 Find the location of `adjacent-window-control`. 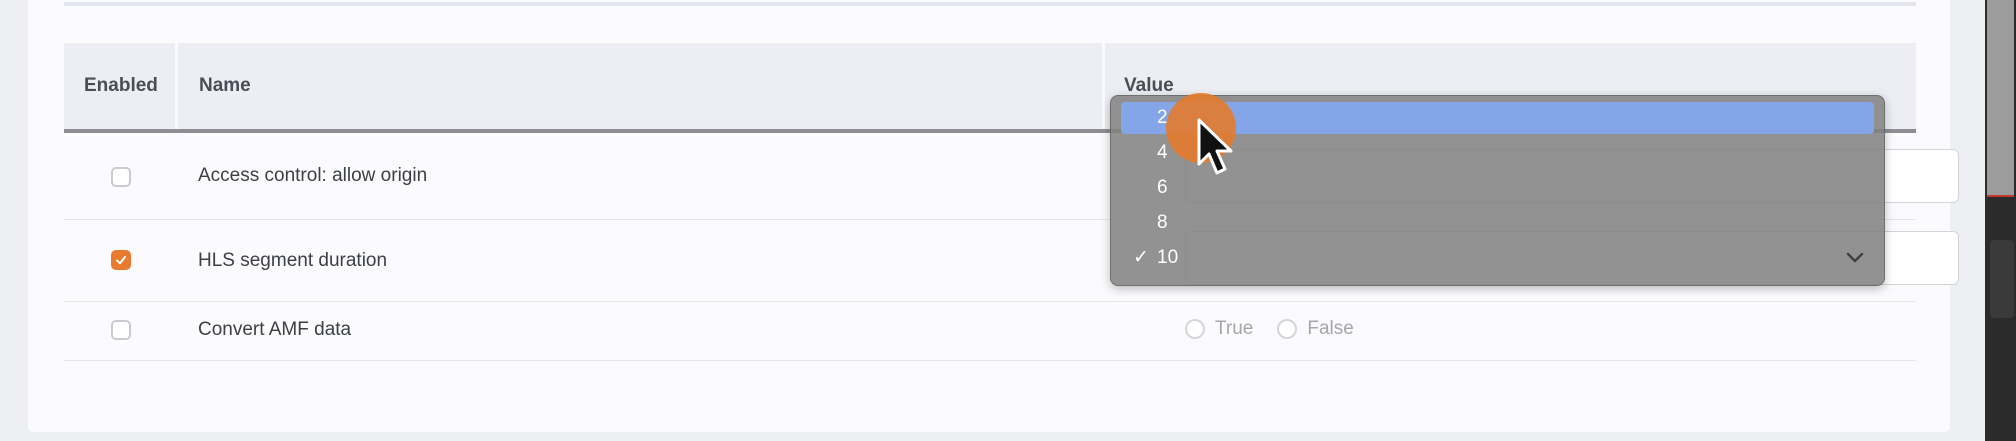

adjacent-window-control is located at coordinates (2002, 279).